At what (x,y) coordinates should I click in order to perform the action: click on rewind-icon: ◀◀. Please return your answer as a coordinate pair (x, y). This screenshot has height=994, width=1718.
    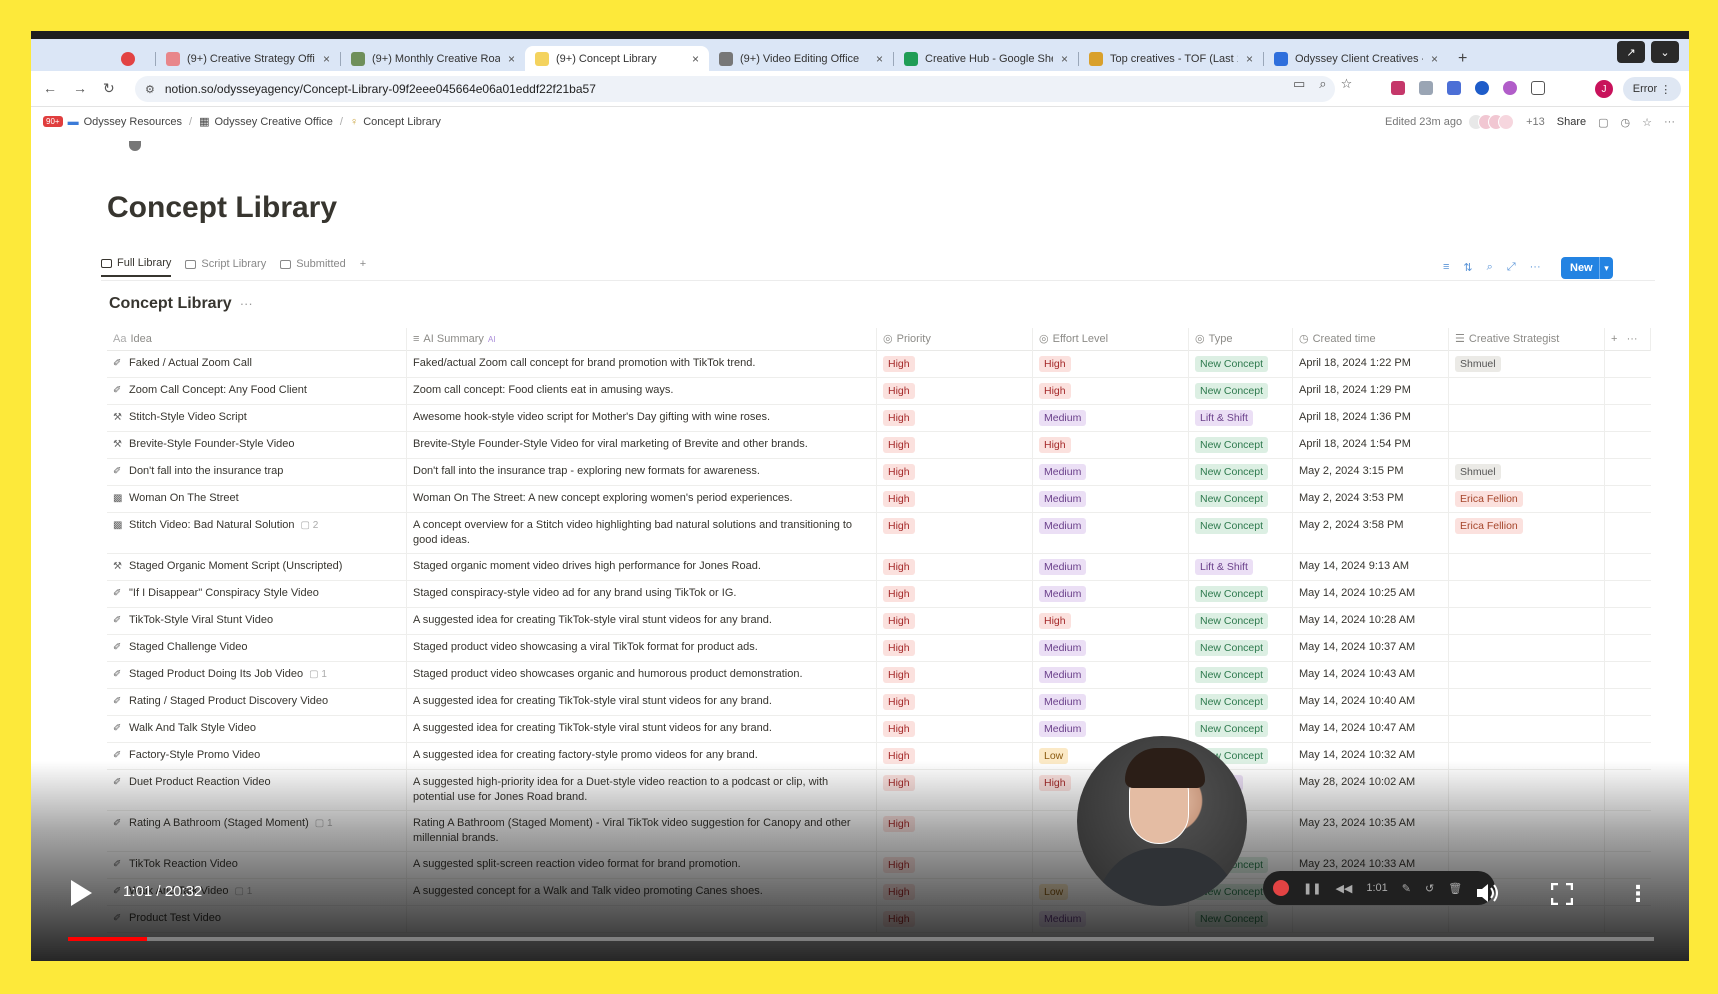
    Looking at the image, I should click on (1343, 888).